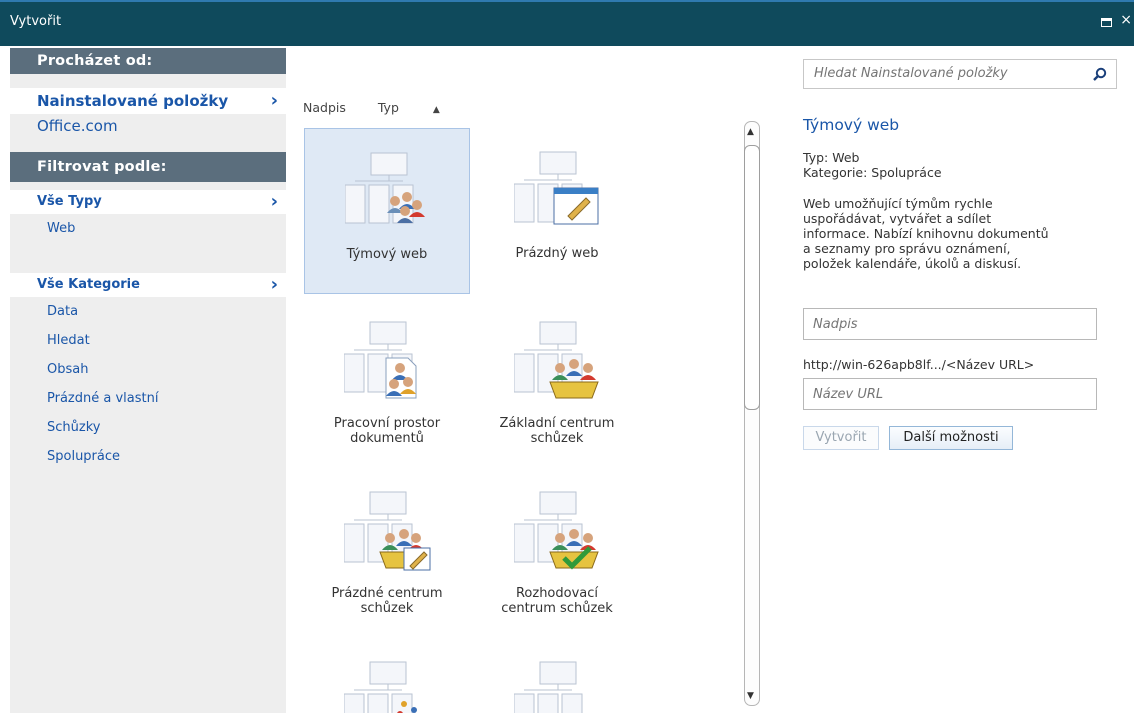 This screenshot has width=1134, height=713. I want to click on template-label-line1: Základní centrum, so click(557, 423).